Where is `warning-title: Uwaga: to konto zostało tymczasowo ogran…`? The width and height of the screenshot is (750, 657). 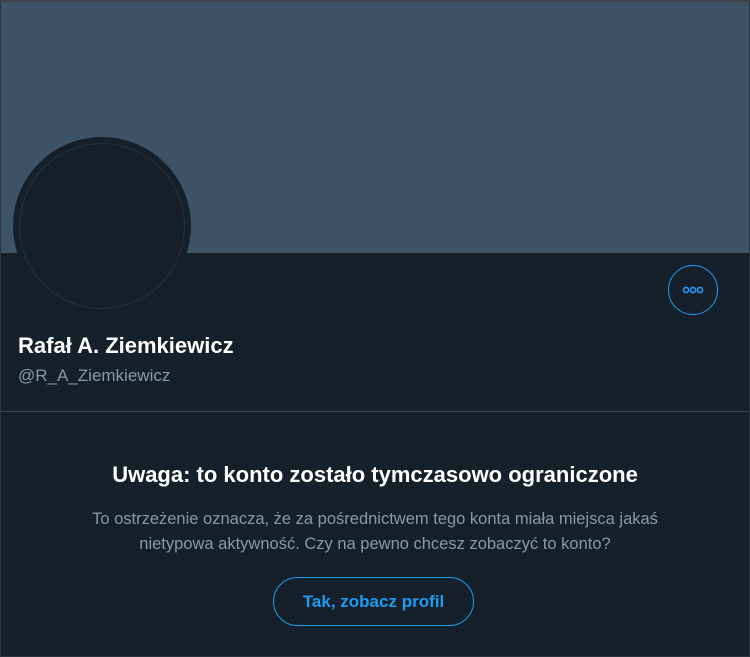 warning-title: Uwaga: to konto zostało tymczasowo ogran… is located at coordinates (375, 474).